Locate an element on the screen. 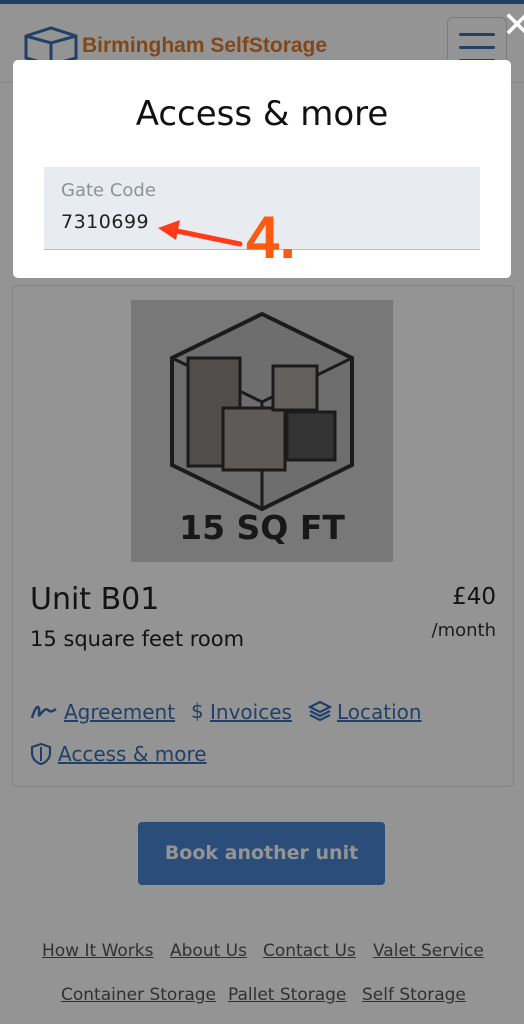  annotation-arrow-icon is located at coordinates (200, 232).